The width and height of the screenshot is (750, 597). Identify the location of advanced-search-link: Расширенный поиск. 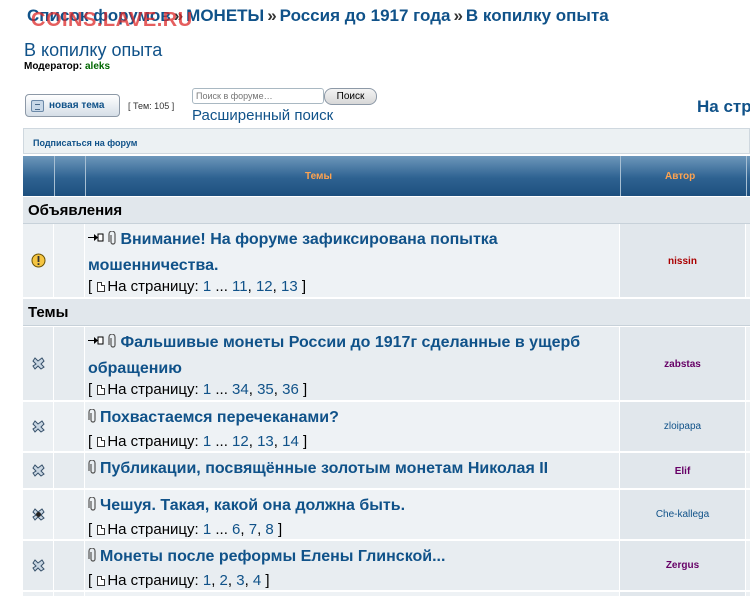
(262, 115).